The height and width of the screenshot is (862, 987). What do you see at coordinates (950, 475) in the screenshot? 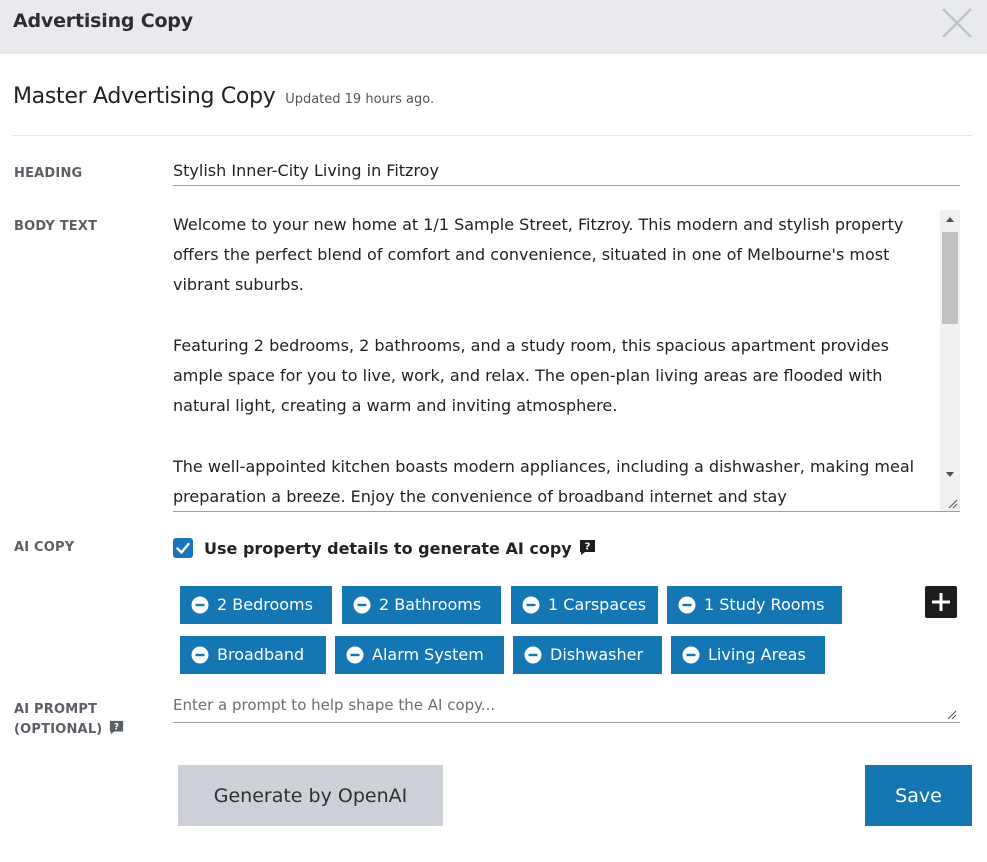
I see `scroll-down-icon` at bounding box center [950, 475].